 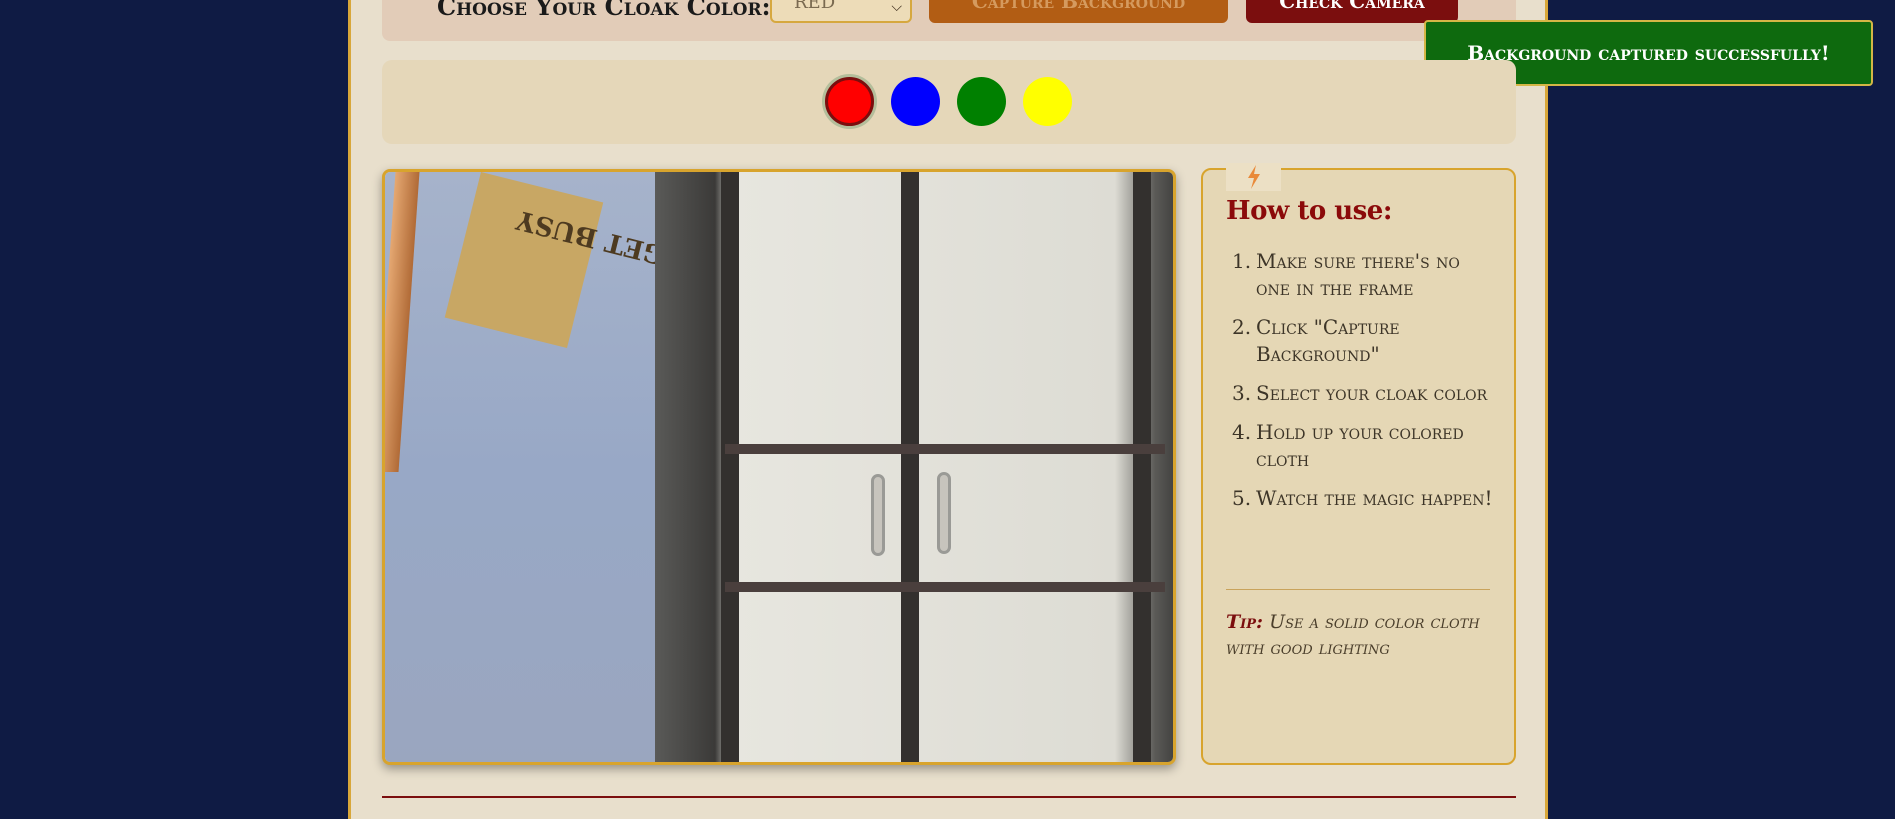 What do you see at coordinates (1316, 340) in the screenshot?
I see `step-item: 2. Click "Capture Background"` at bounding box center [1316, 340].